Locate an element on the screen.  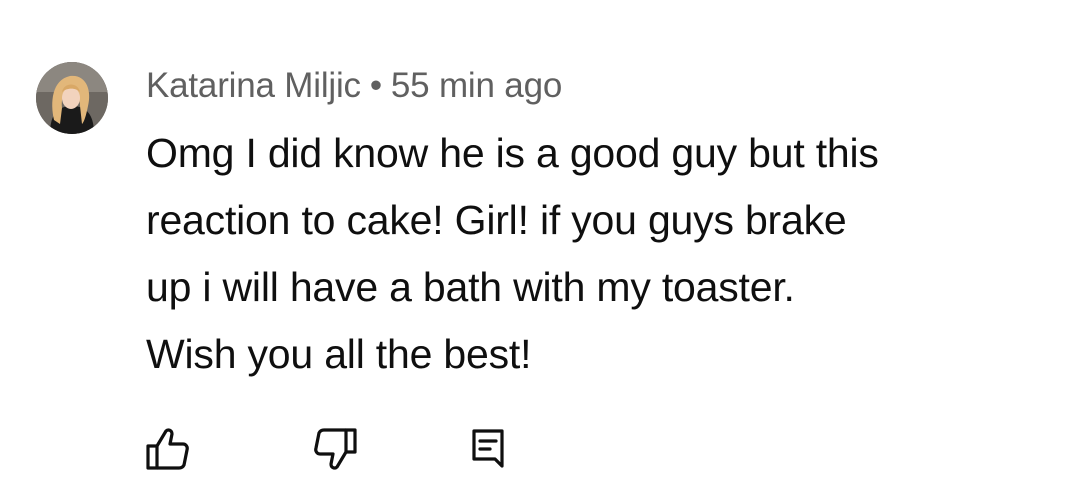
dislike-button is located at coordinates (336, 449).